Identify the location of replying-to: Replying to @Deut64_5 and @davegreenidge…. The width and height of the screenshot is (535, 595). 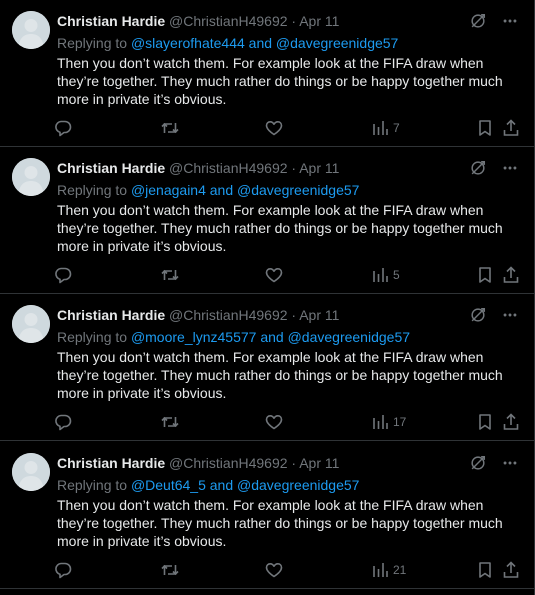
(208, 485).